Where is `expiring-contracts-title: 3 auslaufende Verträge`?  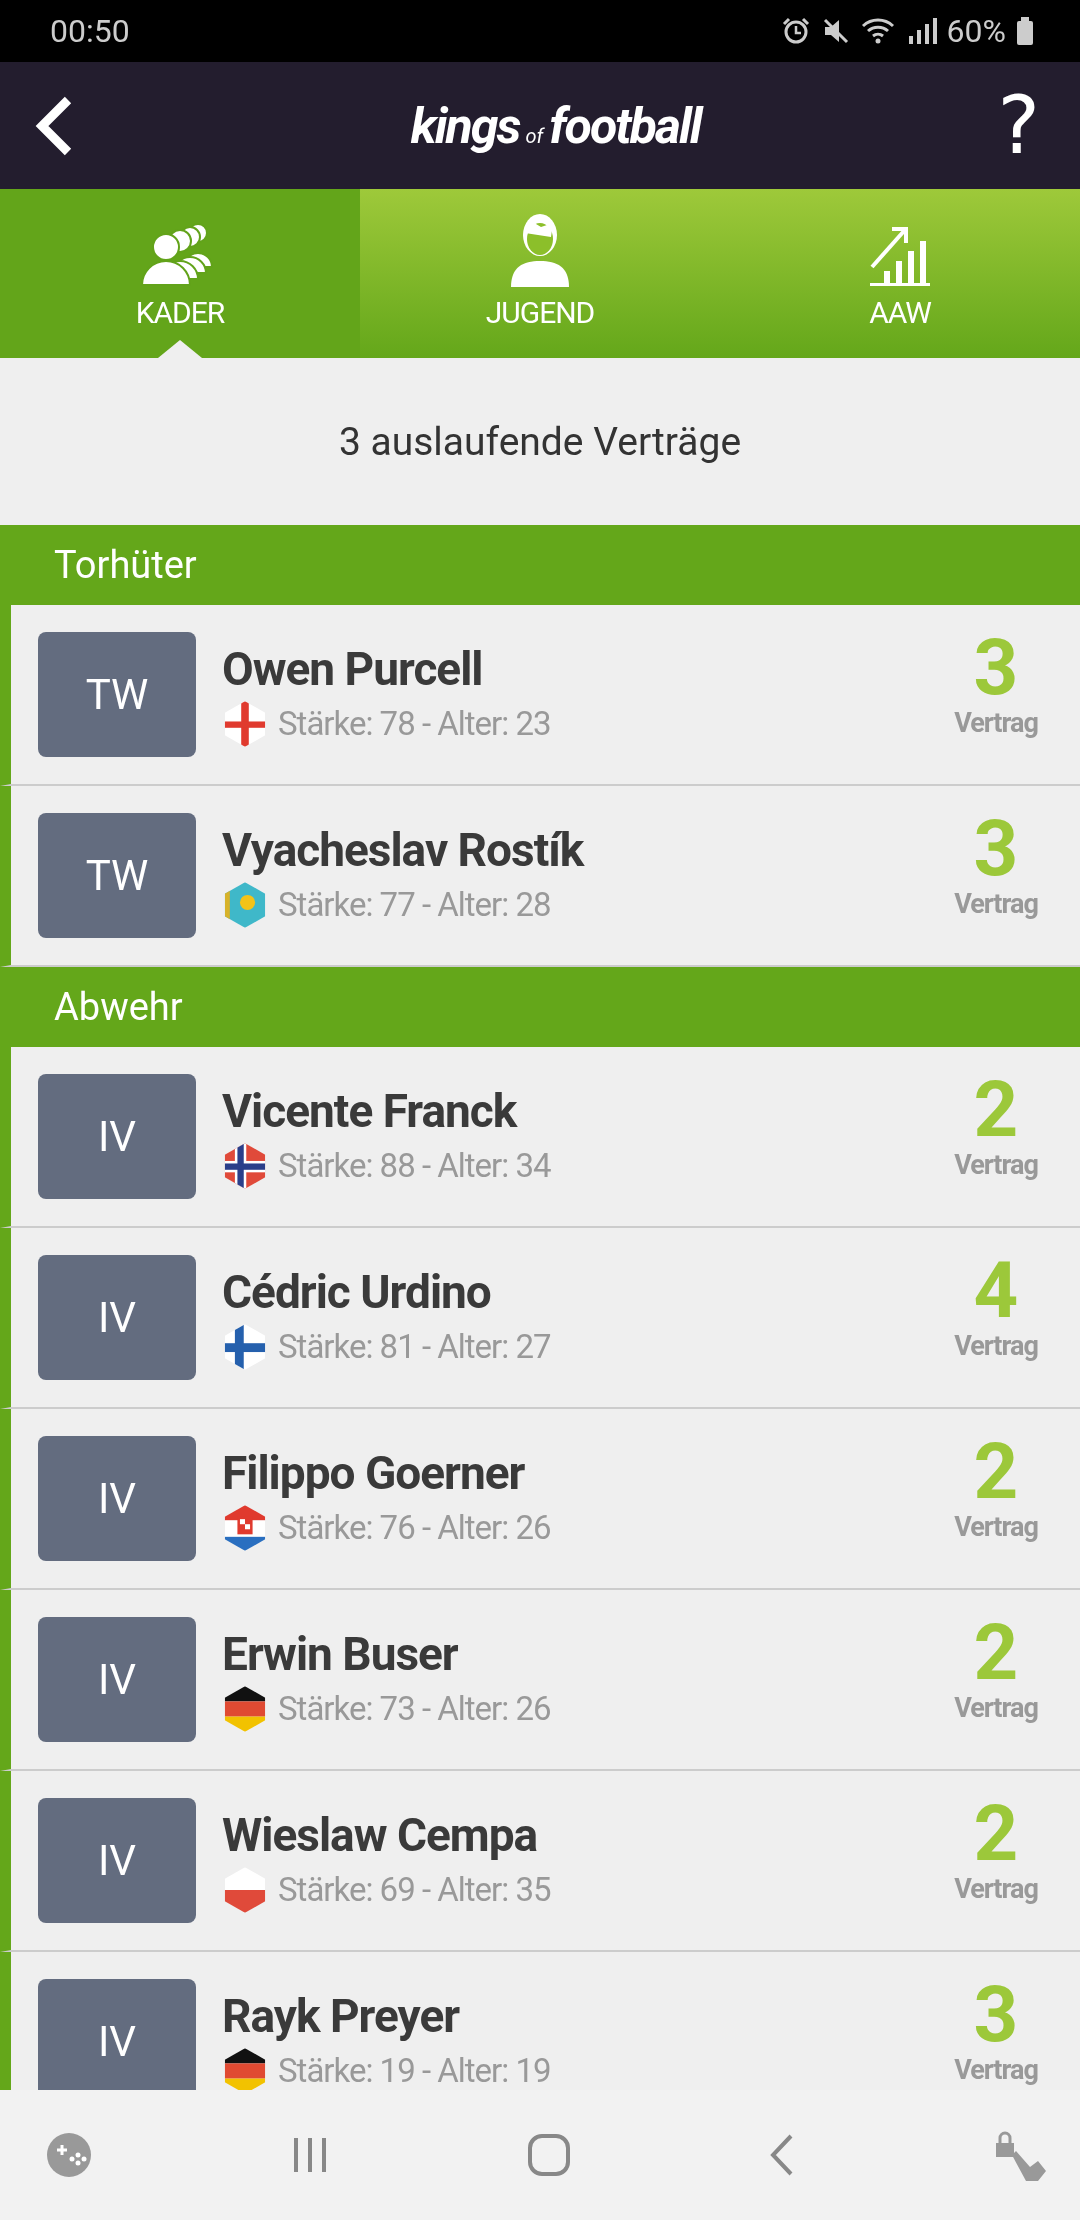
expiring-contracts-title: 3 auslaufende Verträge is located at coordinates (540, 442).